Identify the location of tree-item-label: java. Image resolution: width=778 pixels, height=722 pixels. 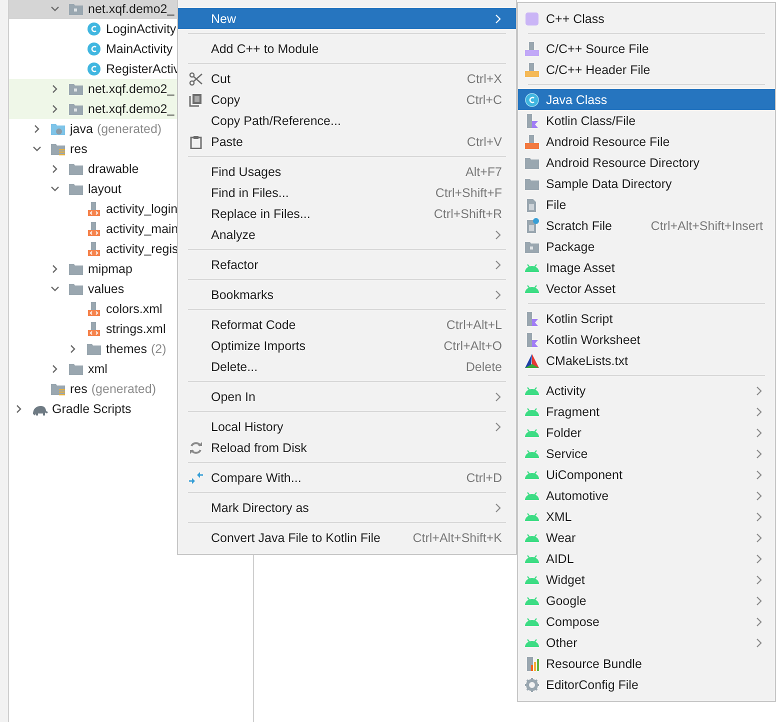
(81, 129).